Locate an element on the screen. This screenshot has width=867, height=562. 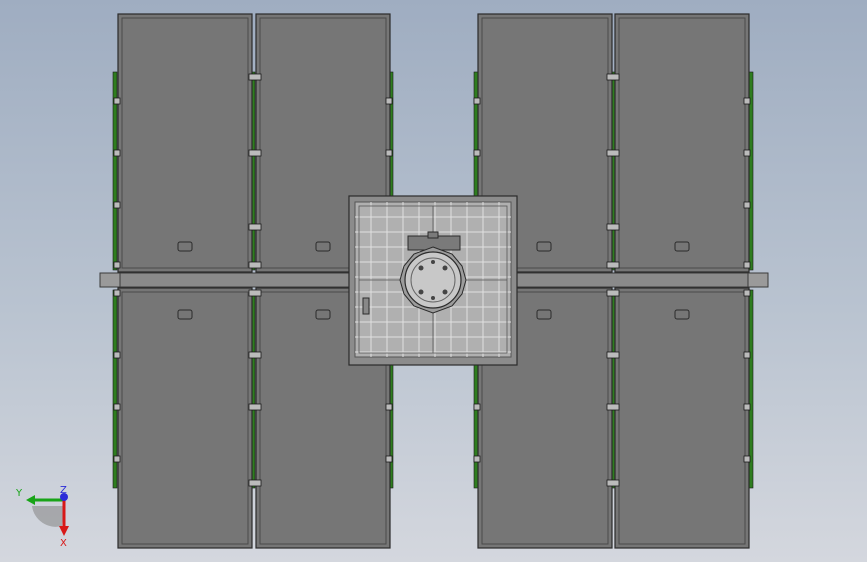
hub-connector is located at coordinates (366, 306).